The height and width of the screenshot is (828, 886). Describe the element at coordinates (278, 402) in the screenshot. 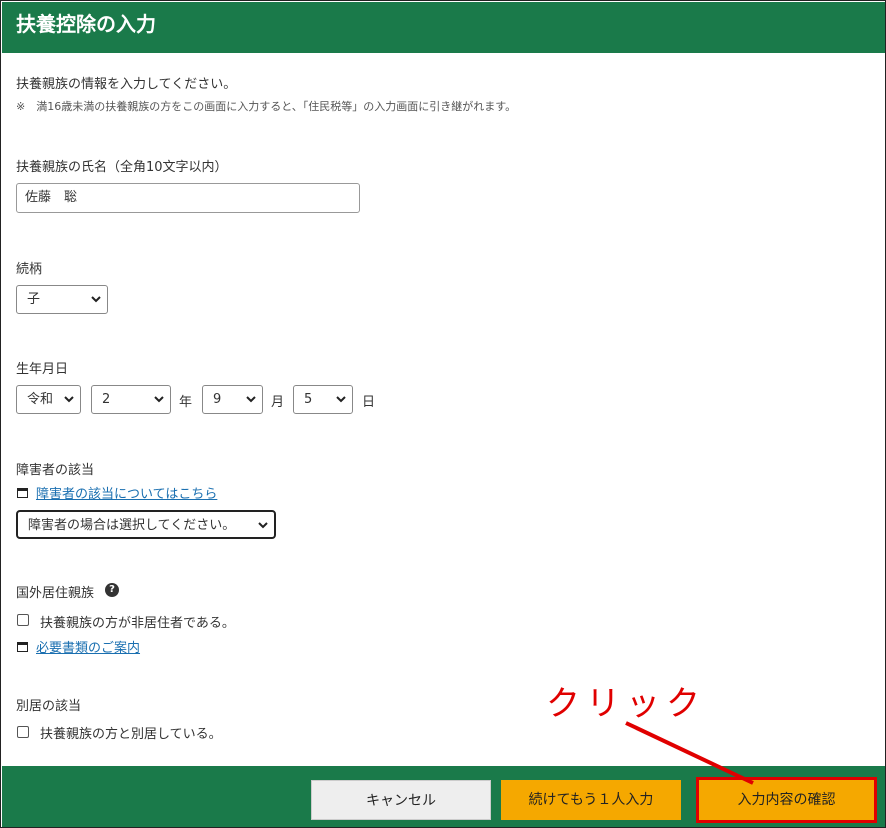

I see `month-unit: 月` at that location.